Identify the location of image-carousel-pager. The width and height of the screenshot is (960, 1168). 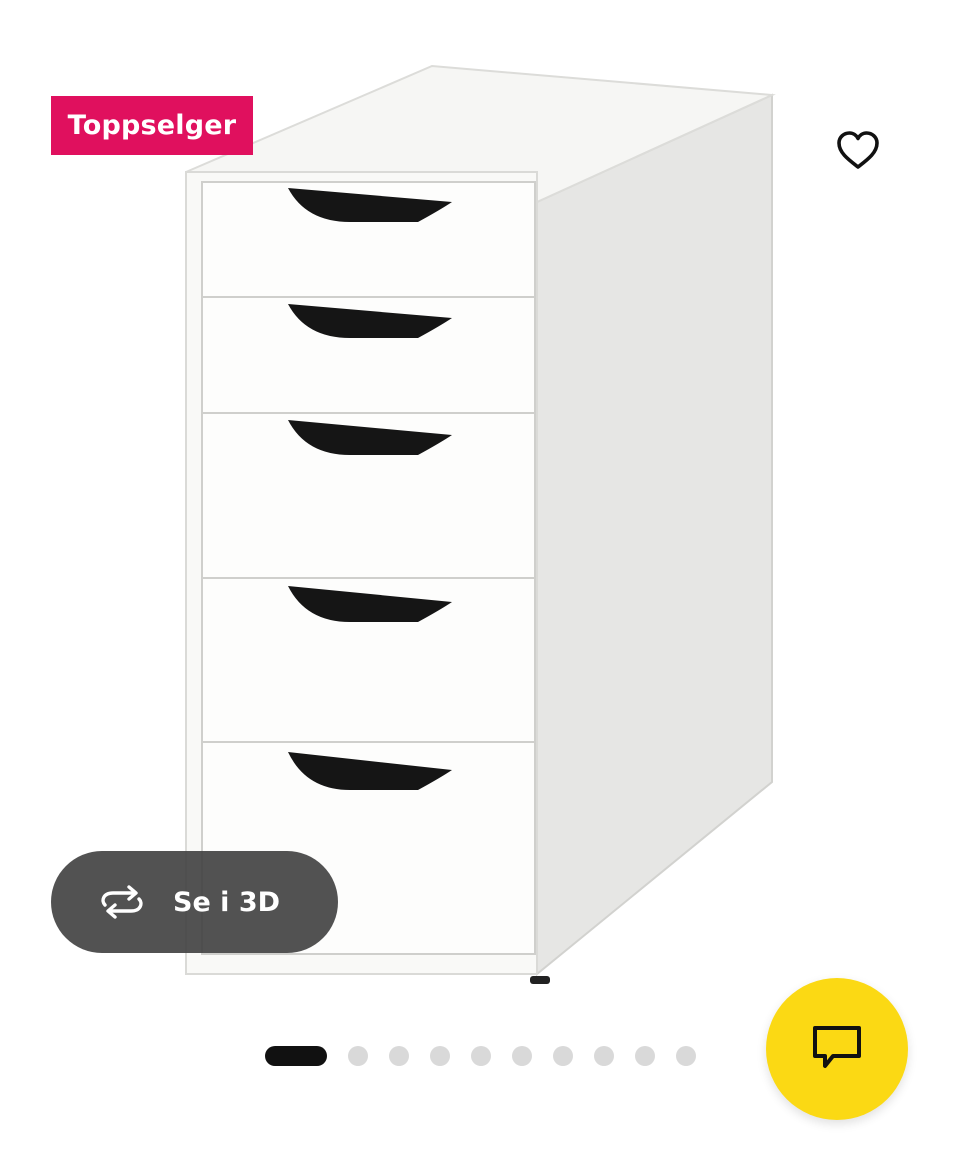
(480, 1056).